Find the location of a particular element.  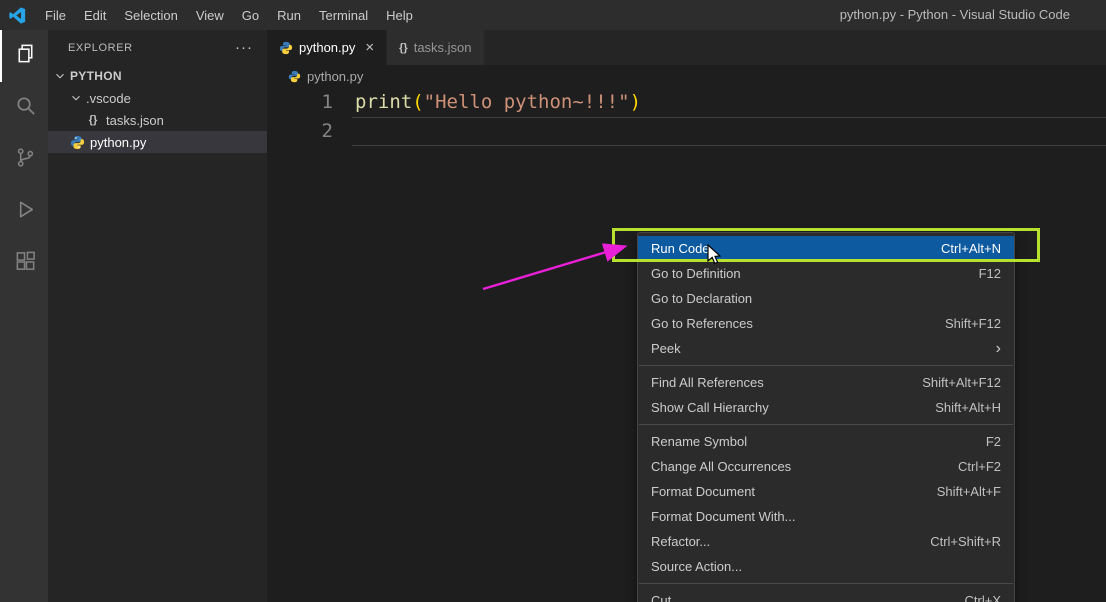

activity-run-debug is located at coordinates (24, 212).